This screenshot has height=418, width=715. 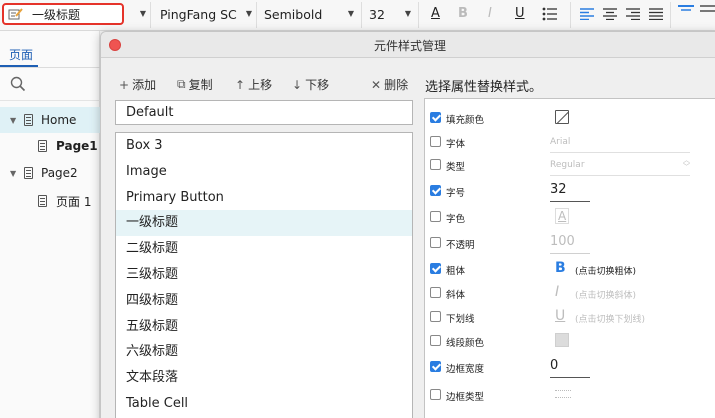 I want to click on copy-style-button: ⧉ 复制, so click(x=195, y=84).